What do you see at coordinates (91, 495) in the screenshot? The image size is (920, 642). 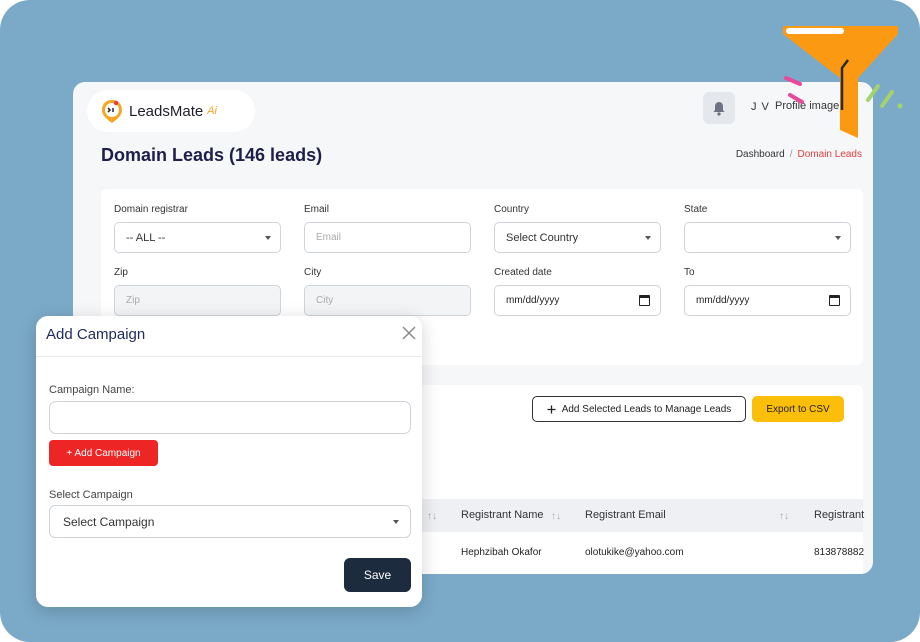 I see `select-campaign-label: Select Campaign` at bounding box center [91, 495].